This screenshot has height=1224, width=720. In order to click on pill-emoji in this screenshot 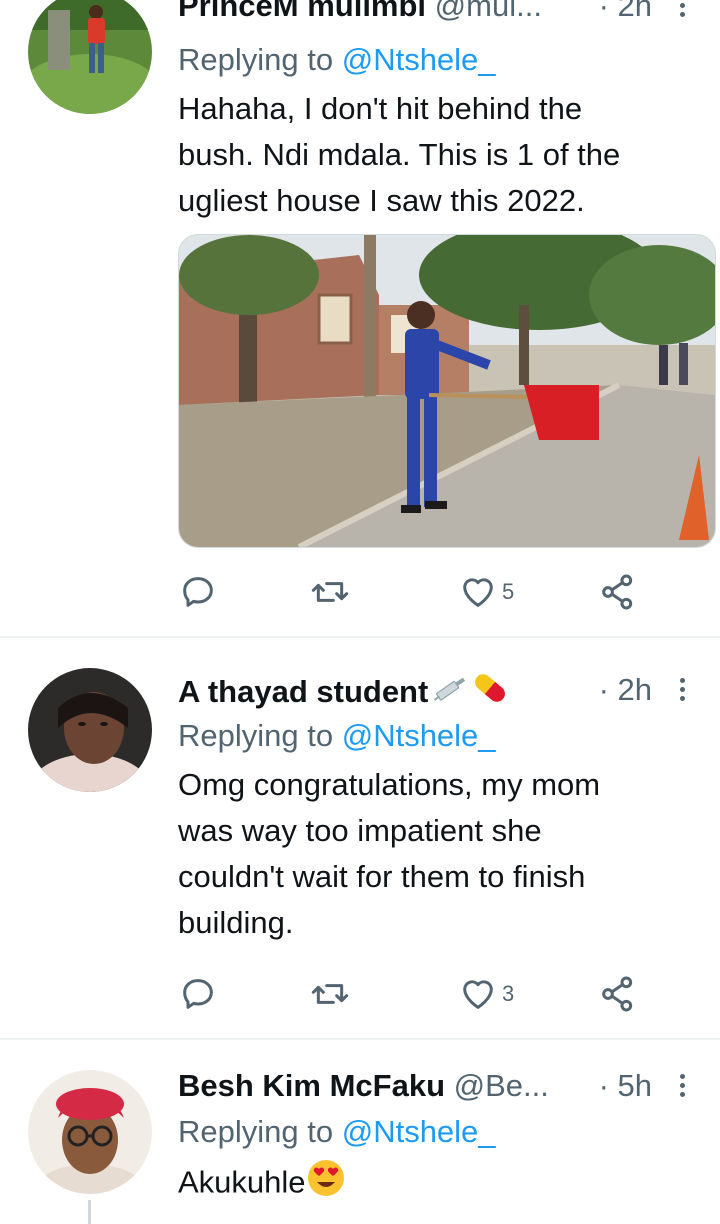, I will do `click(490, 694)`.